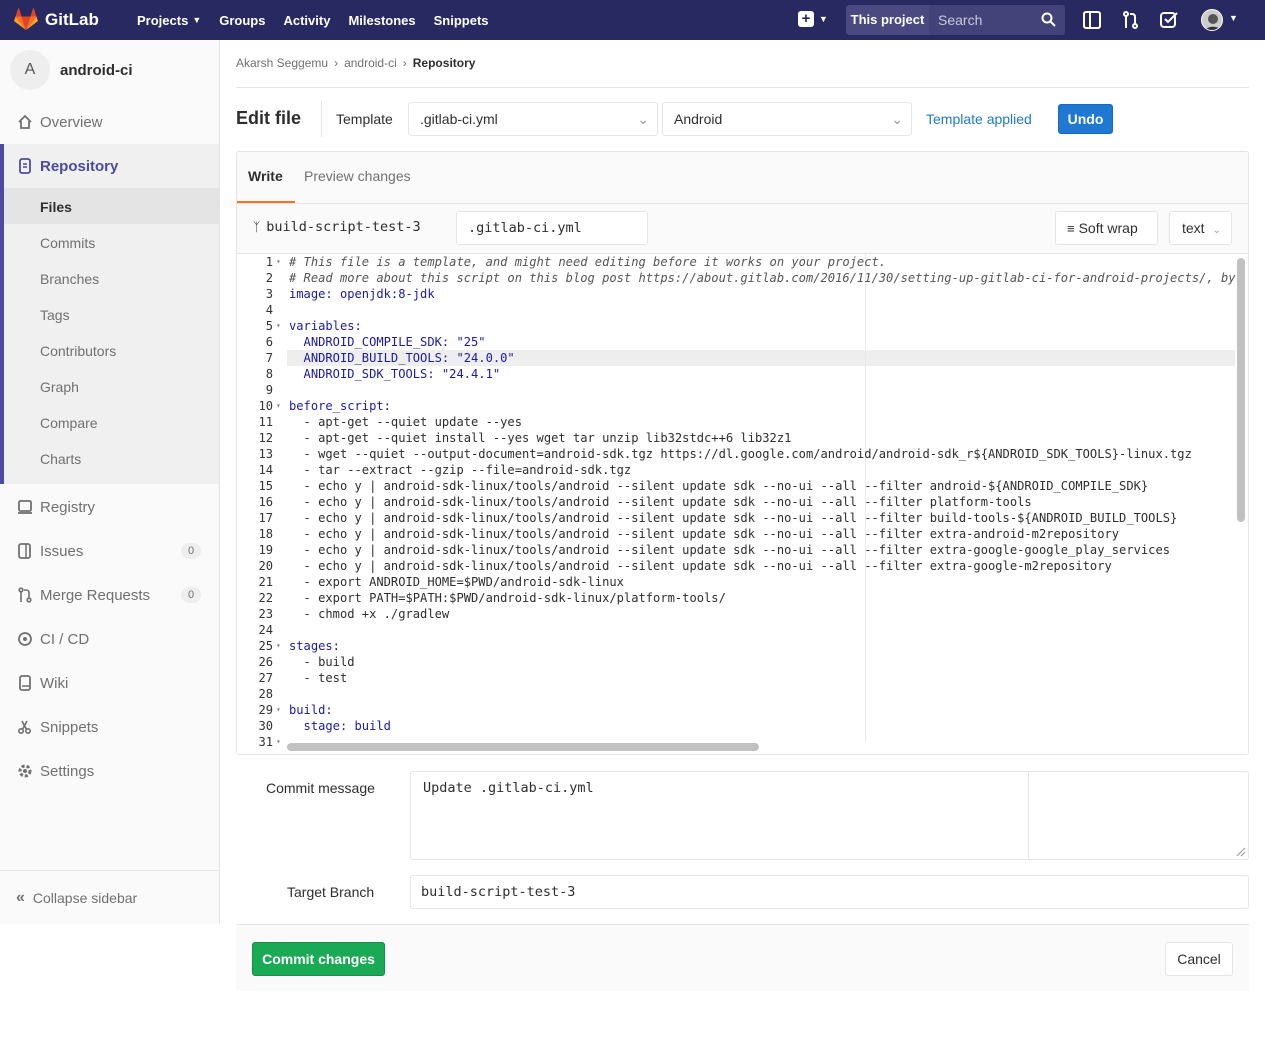  Describe the element at coordinates (737, 662) in the screenshot. I see `code-line: 26 - build` at that location.